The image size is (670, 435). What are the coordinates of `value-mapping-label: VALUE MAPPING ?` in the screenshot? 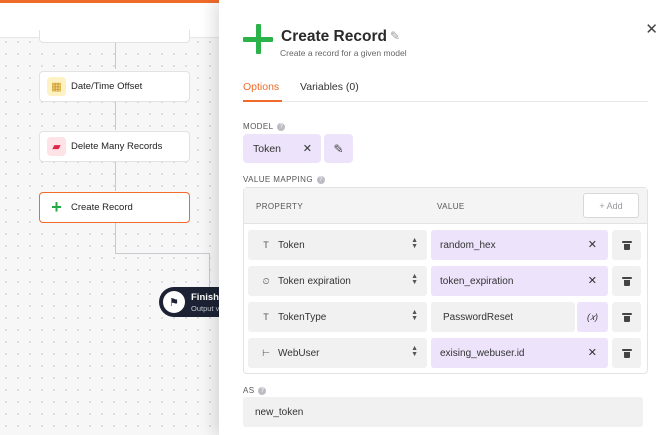 It's located at (284, 179).